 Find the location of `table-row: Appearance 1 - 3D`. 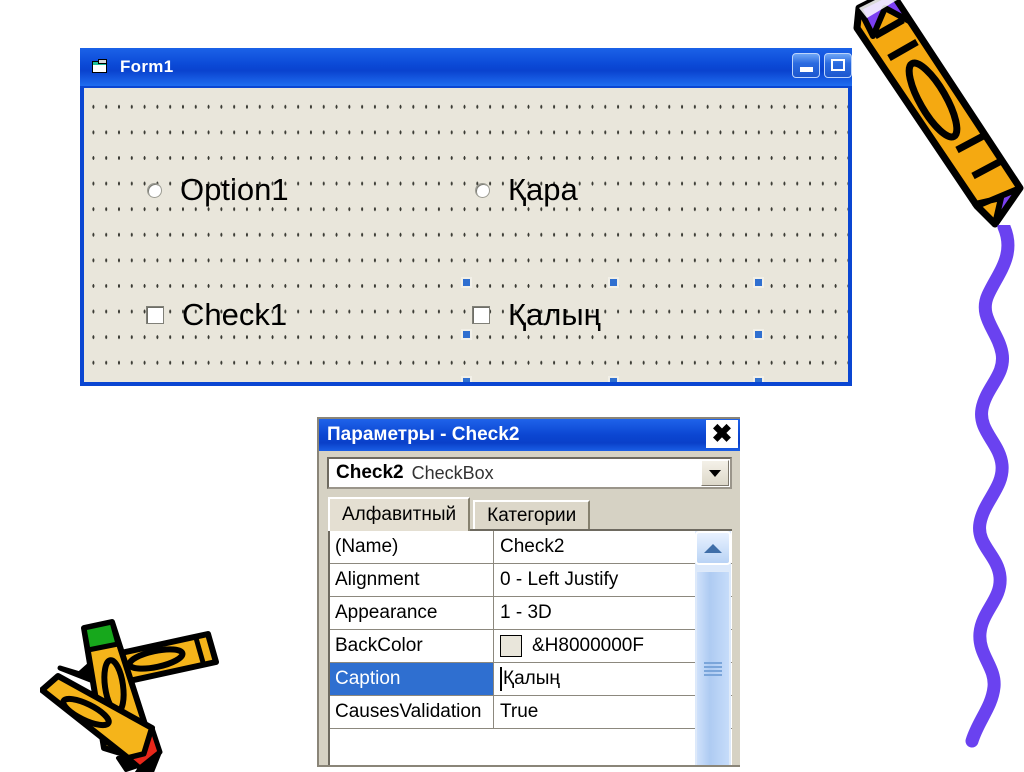

table-row: Appearance 1 - 3D is located at coordinates (531, 613).